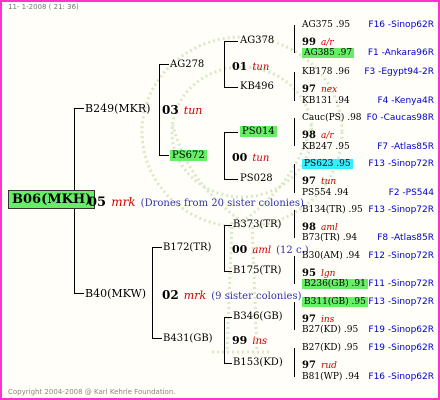  I want to click on queen-ps028: PS028, so click(256, 179).